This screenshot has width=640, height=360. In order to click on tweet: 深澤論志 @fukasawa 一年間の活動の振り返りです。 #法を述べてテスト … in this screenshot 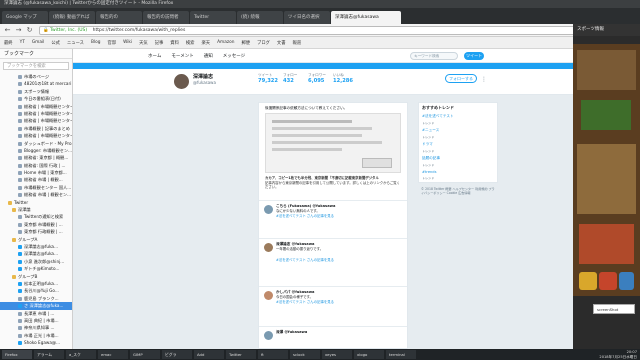, I will do `click(333, 262)`.